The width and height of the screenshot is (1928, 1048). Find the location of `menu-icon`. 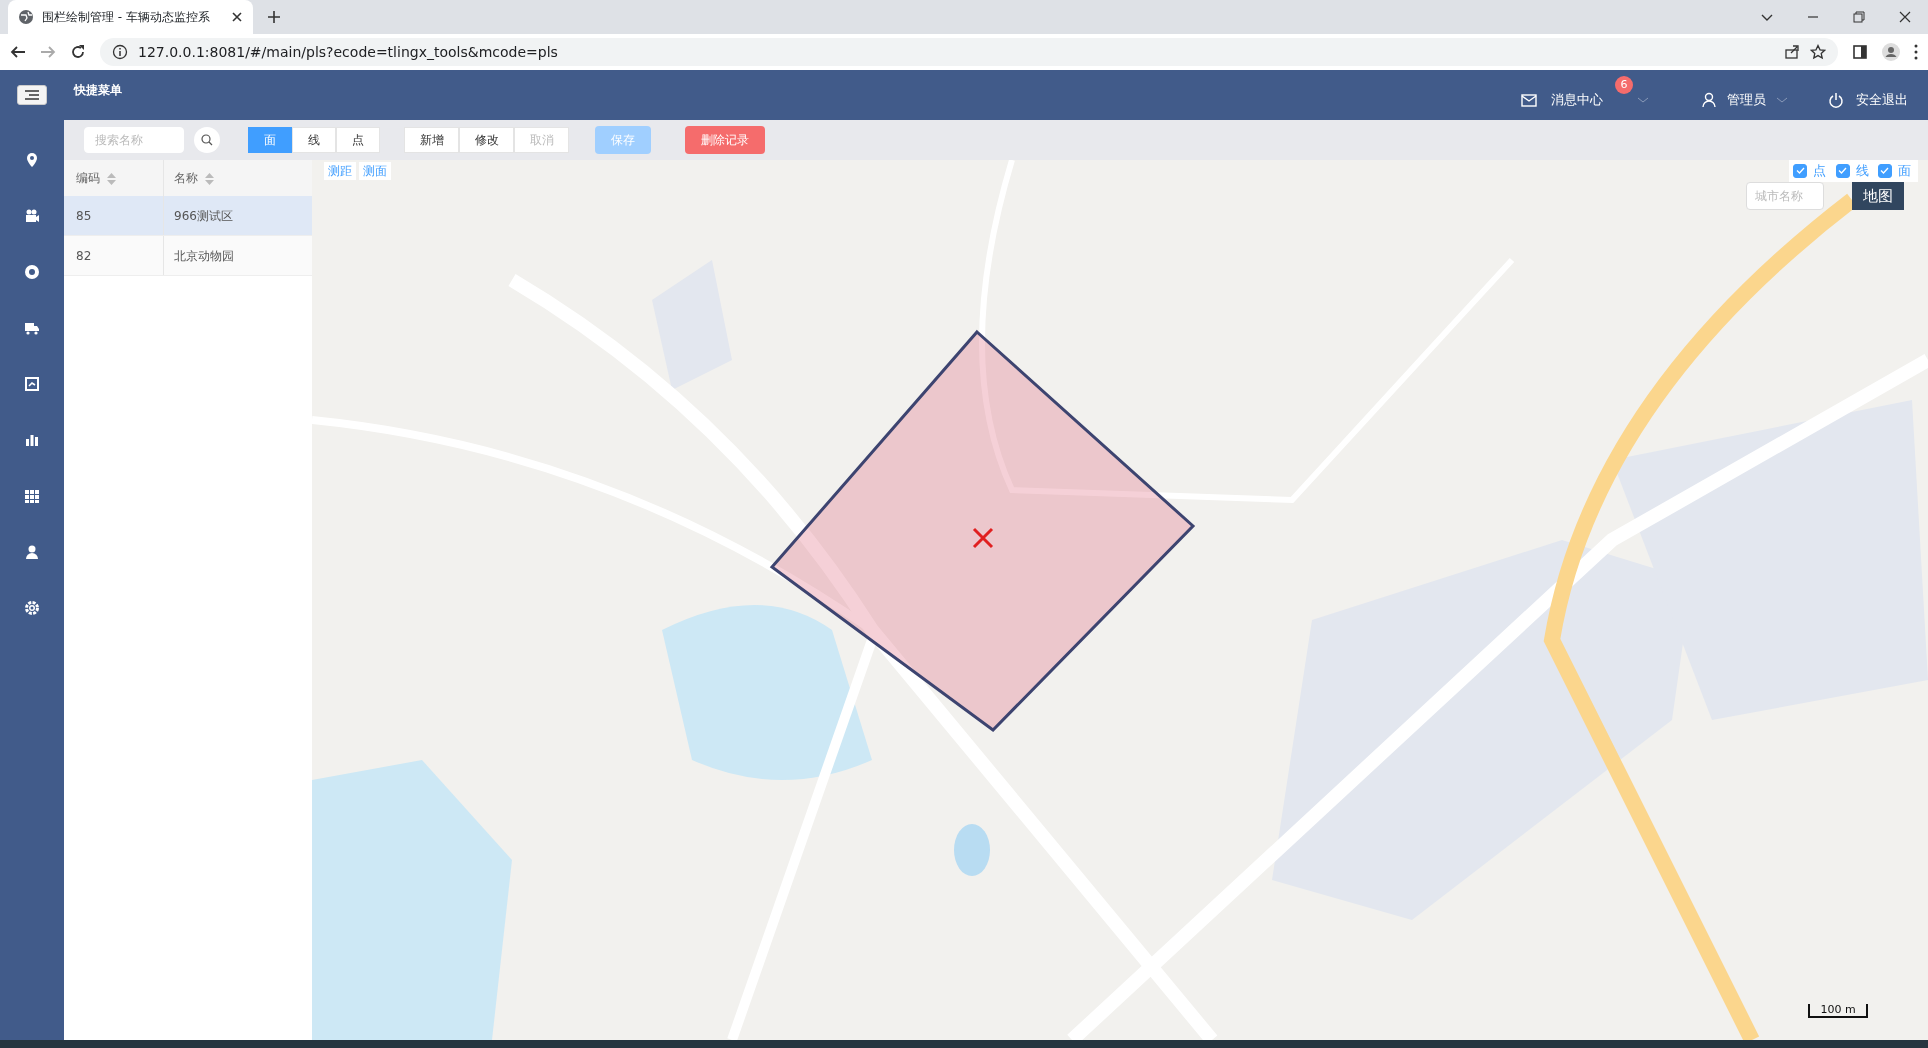

menu-icon is located at coordinates (32, 95).